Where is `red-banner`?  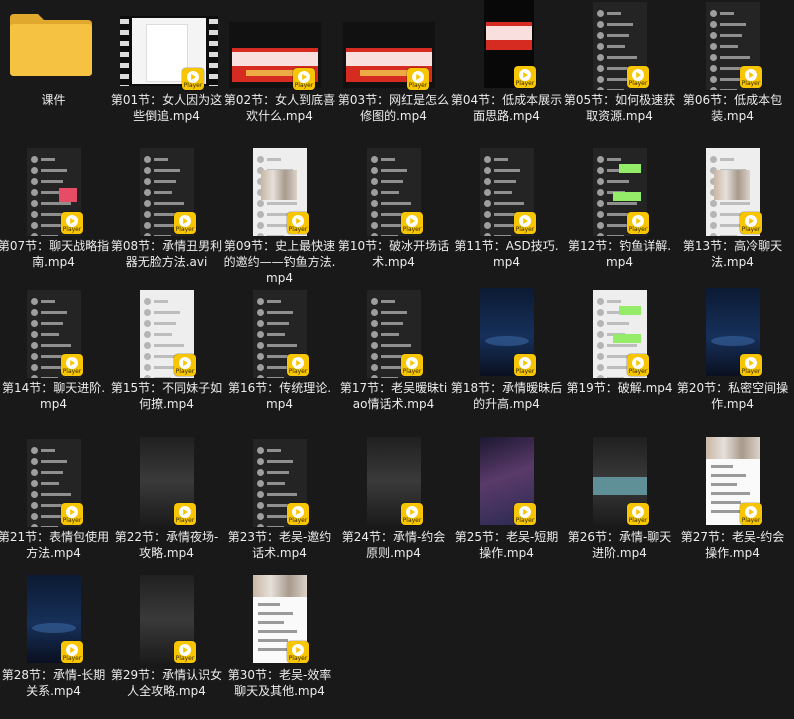
red-banner is located at coordinates (509, 36).